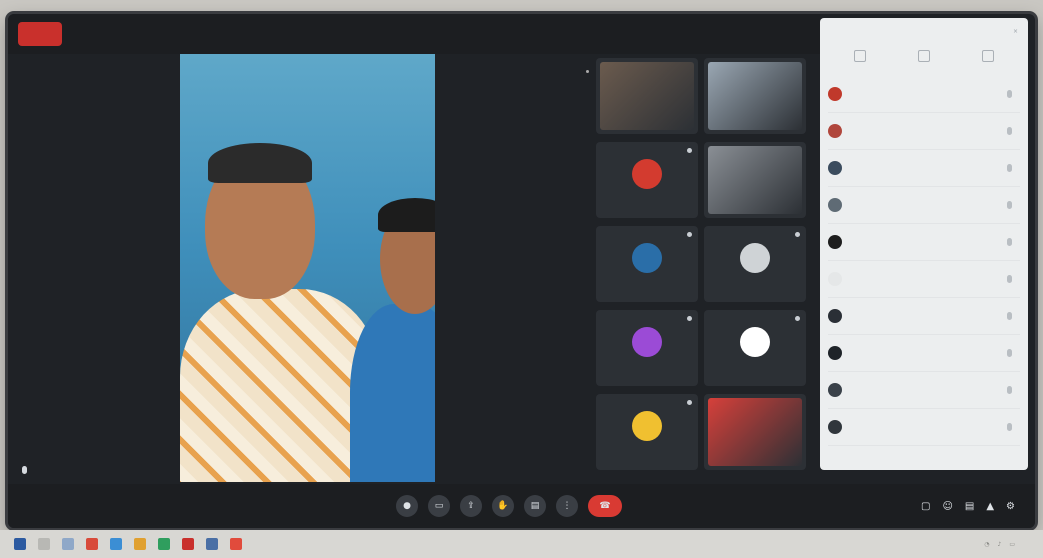 This screenshot has width=1043, height=558. I want to click on panel-actions, so click(924, 60).